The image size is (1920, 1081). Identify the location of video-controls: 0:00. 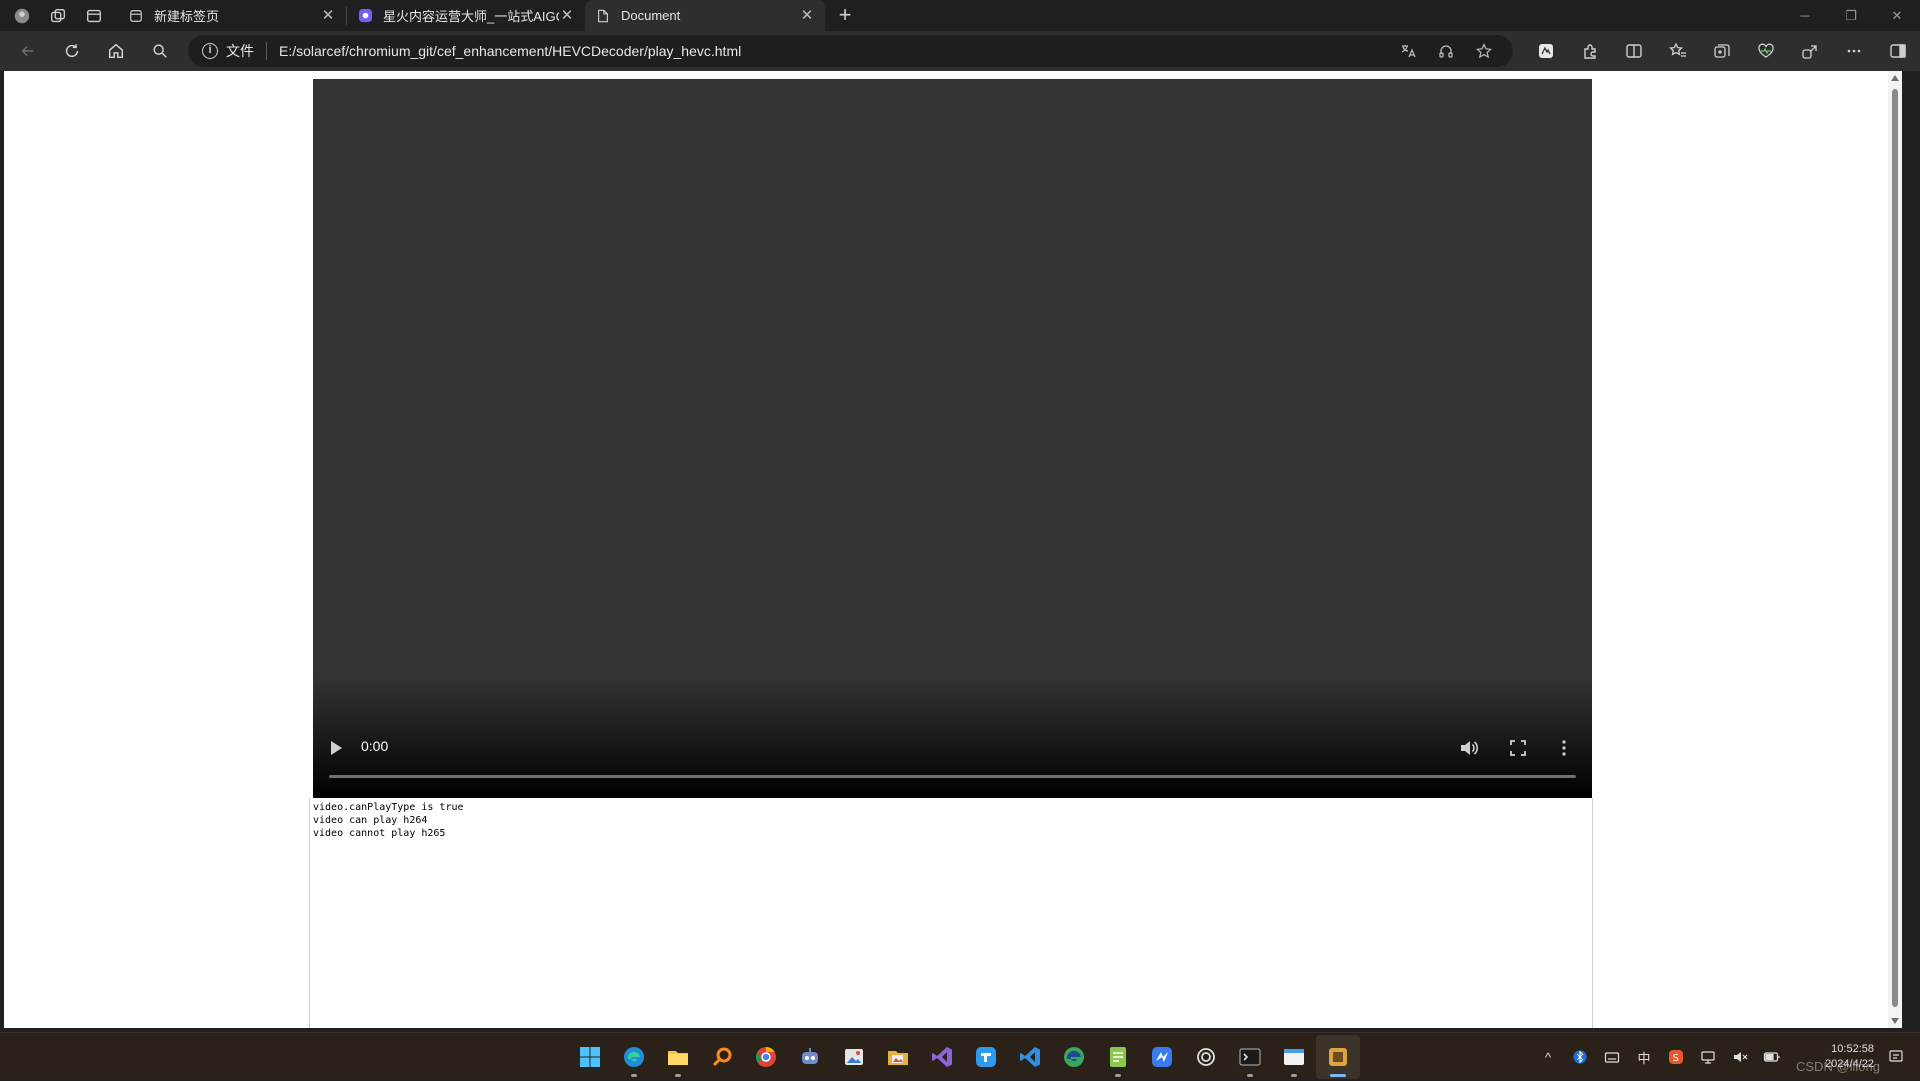
(952, 763).